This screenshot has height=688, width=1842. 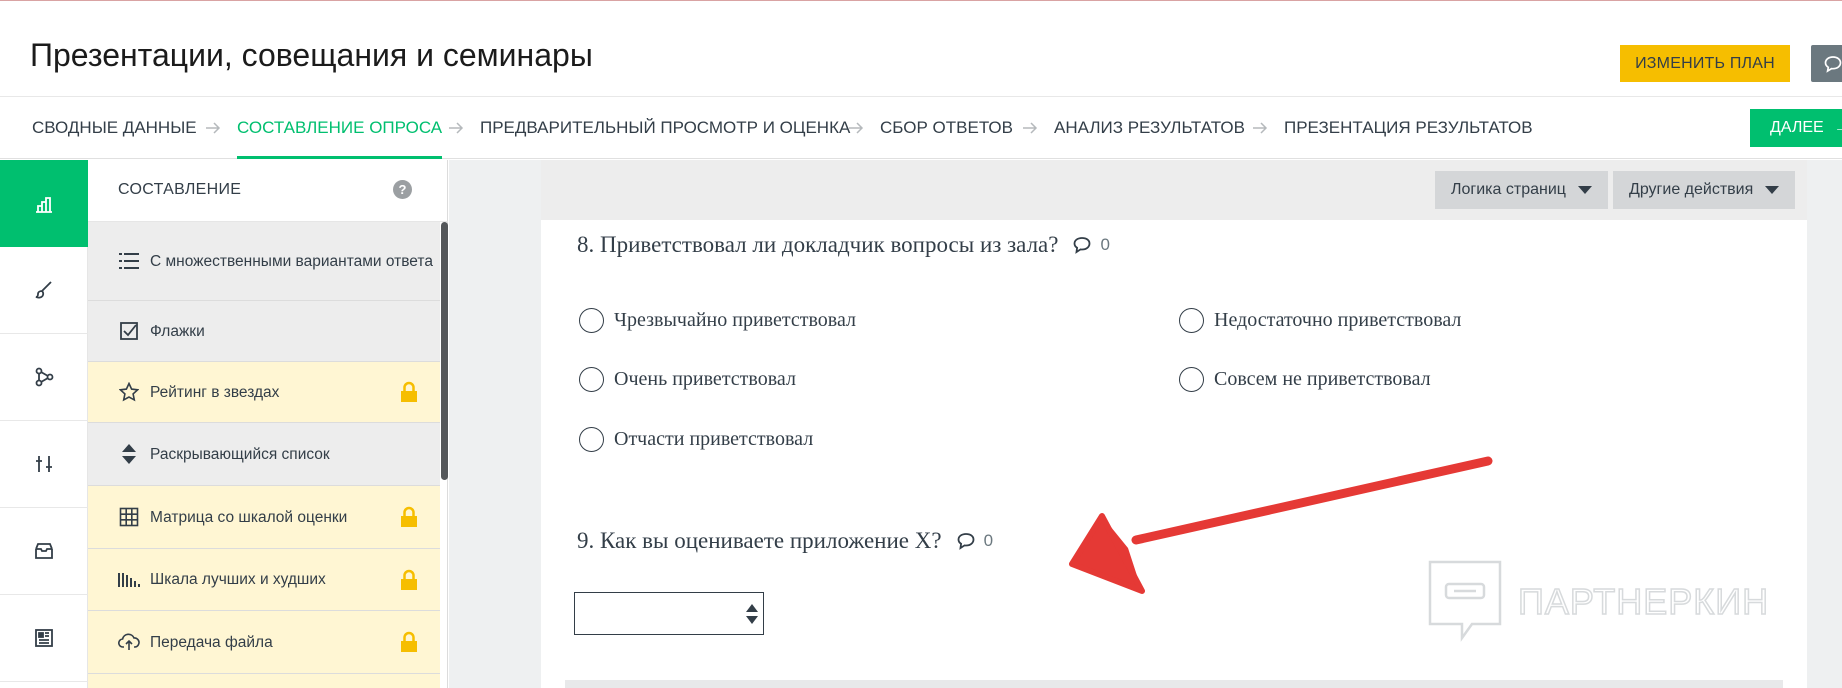 I want to click on other-actions-button: Другие действия, so click(x=1704, y=190).